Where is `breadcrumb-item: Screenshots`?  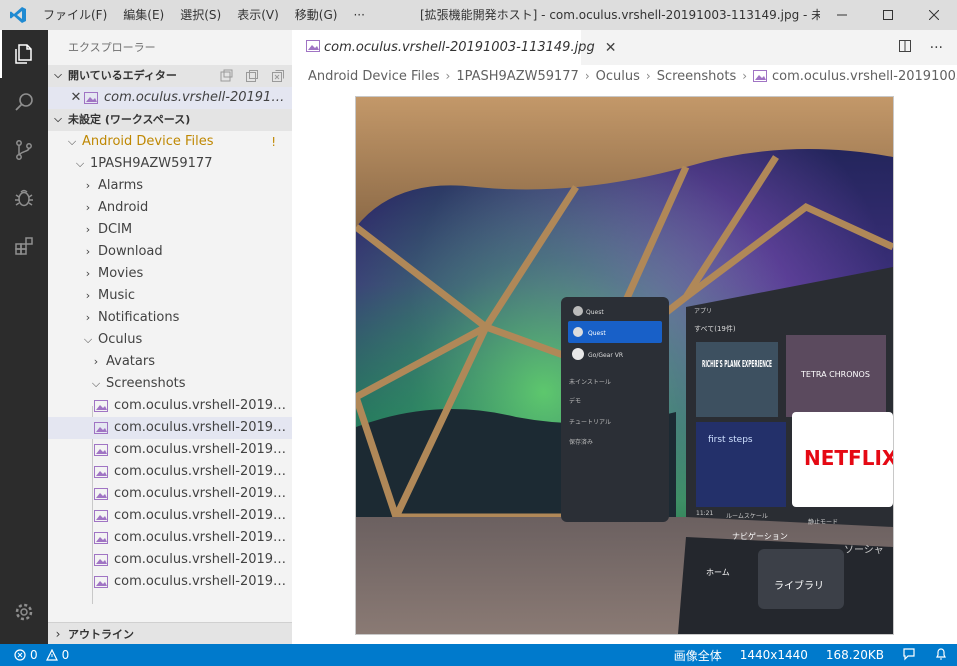
breadcrumb-item: Screenshots is located at coordinates (697, 76).